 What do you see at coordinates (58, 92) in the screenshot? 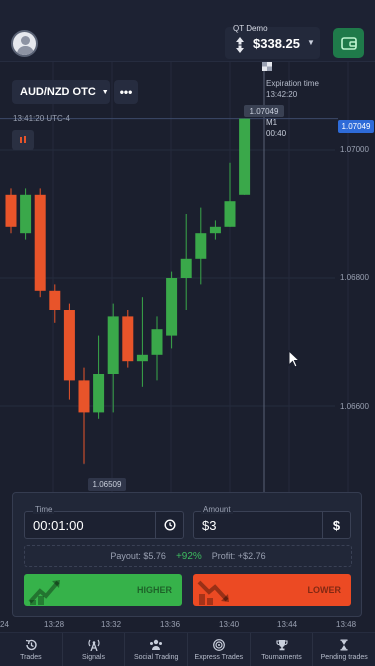
I see `asset-label: AUD/NZD OTC` at bounding box center [58, 92].